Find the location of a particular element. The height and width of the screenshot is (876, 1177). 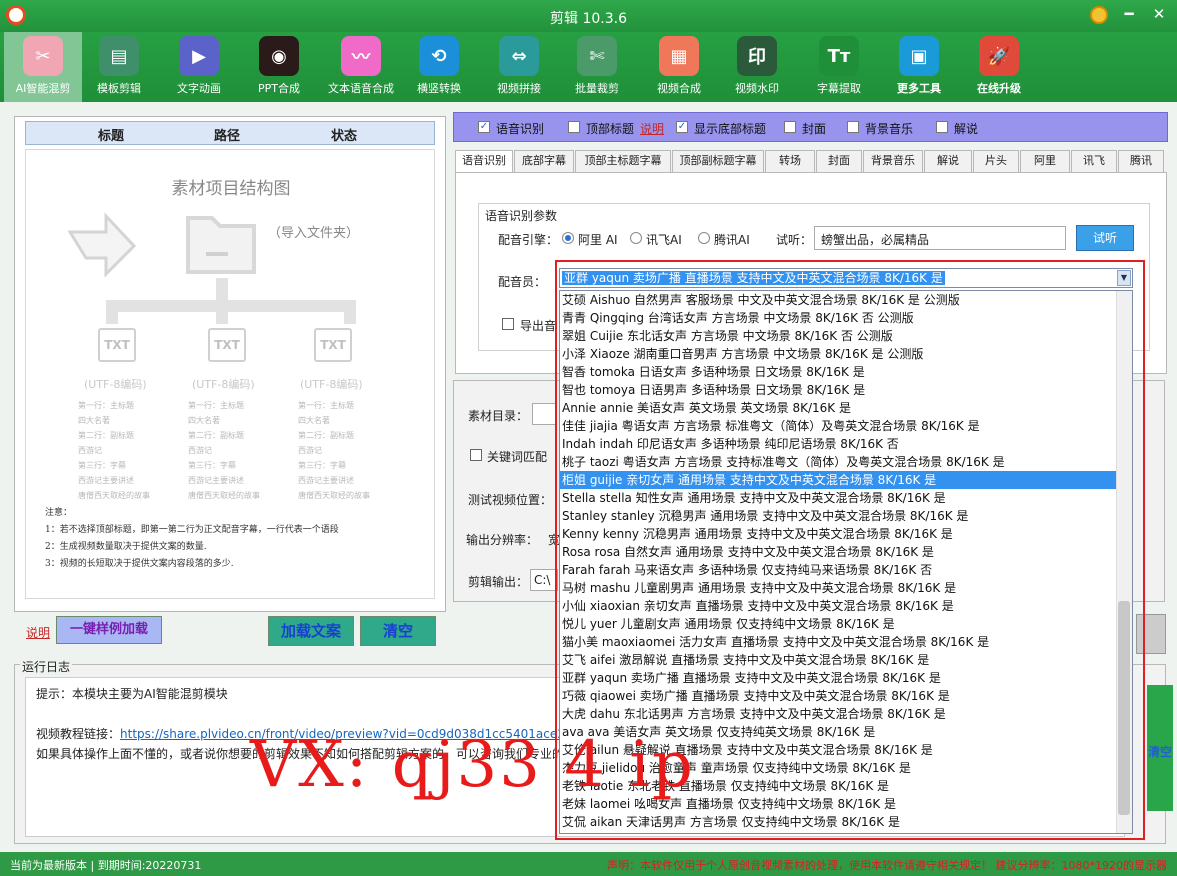

narration-checkbox is located at coordinates (942, 127).